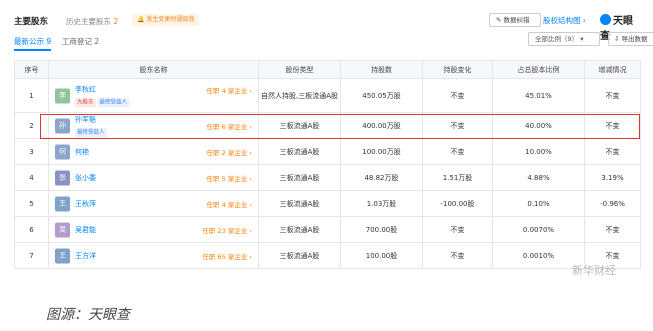  What do you see at coordinates (62, 229) in the screenshot?
I see `avatar: 吴` at bounding box center [62, 229].